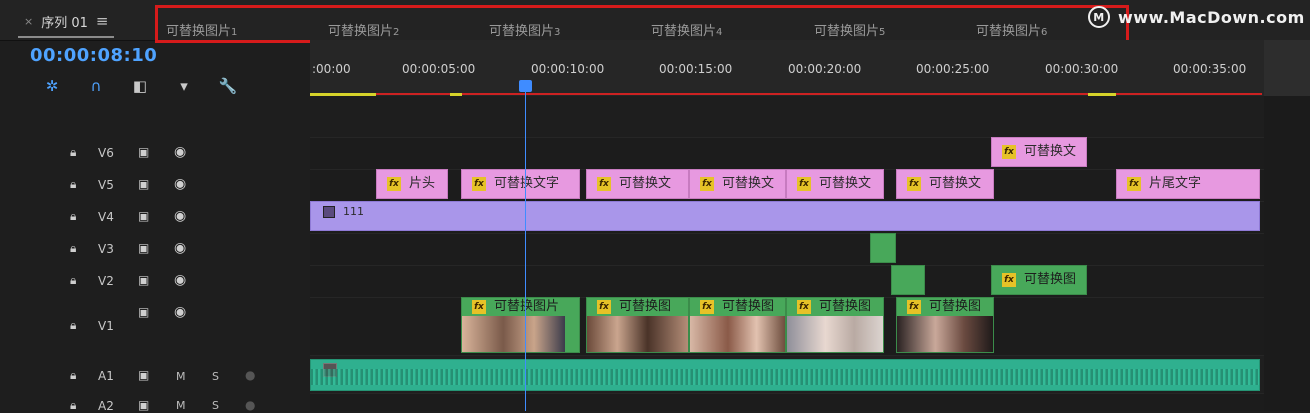 The image size is (1310, 413). I want to click on clip-v2-image: fx 可替换图, so click(1039, 280).